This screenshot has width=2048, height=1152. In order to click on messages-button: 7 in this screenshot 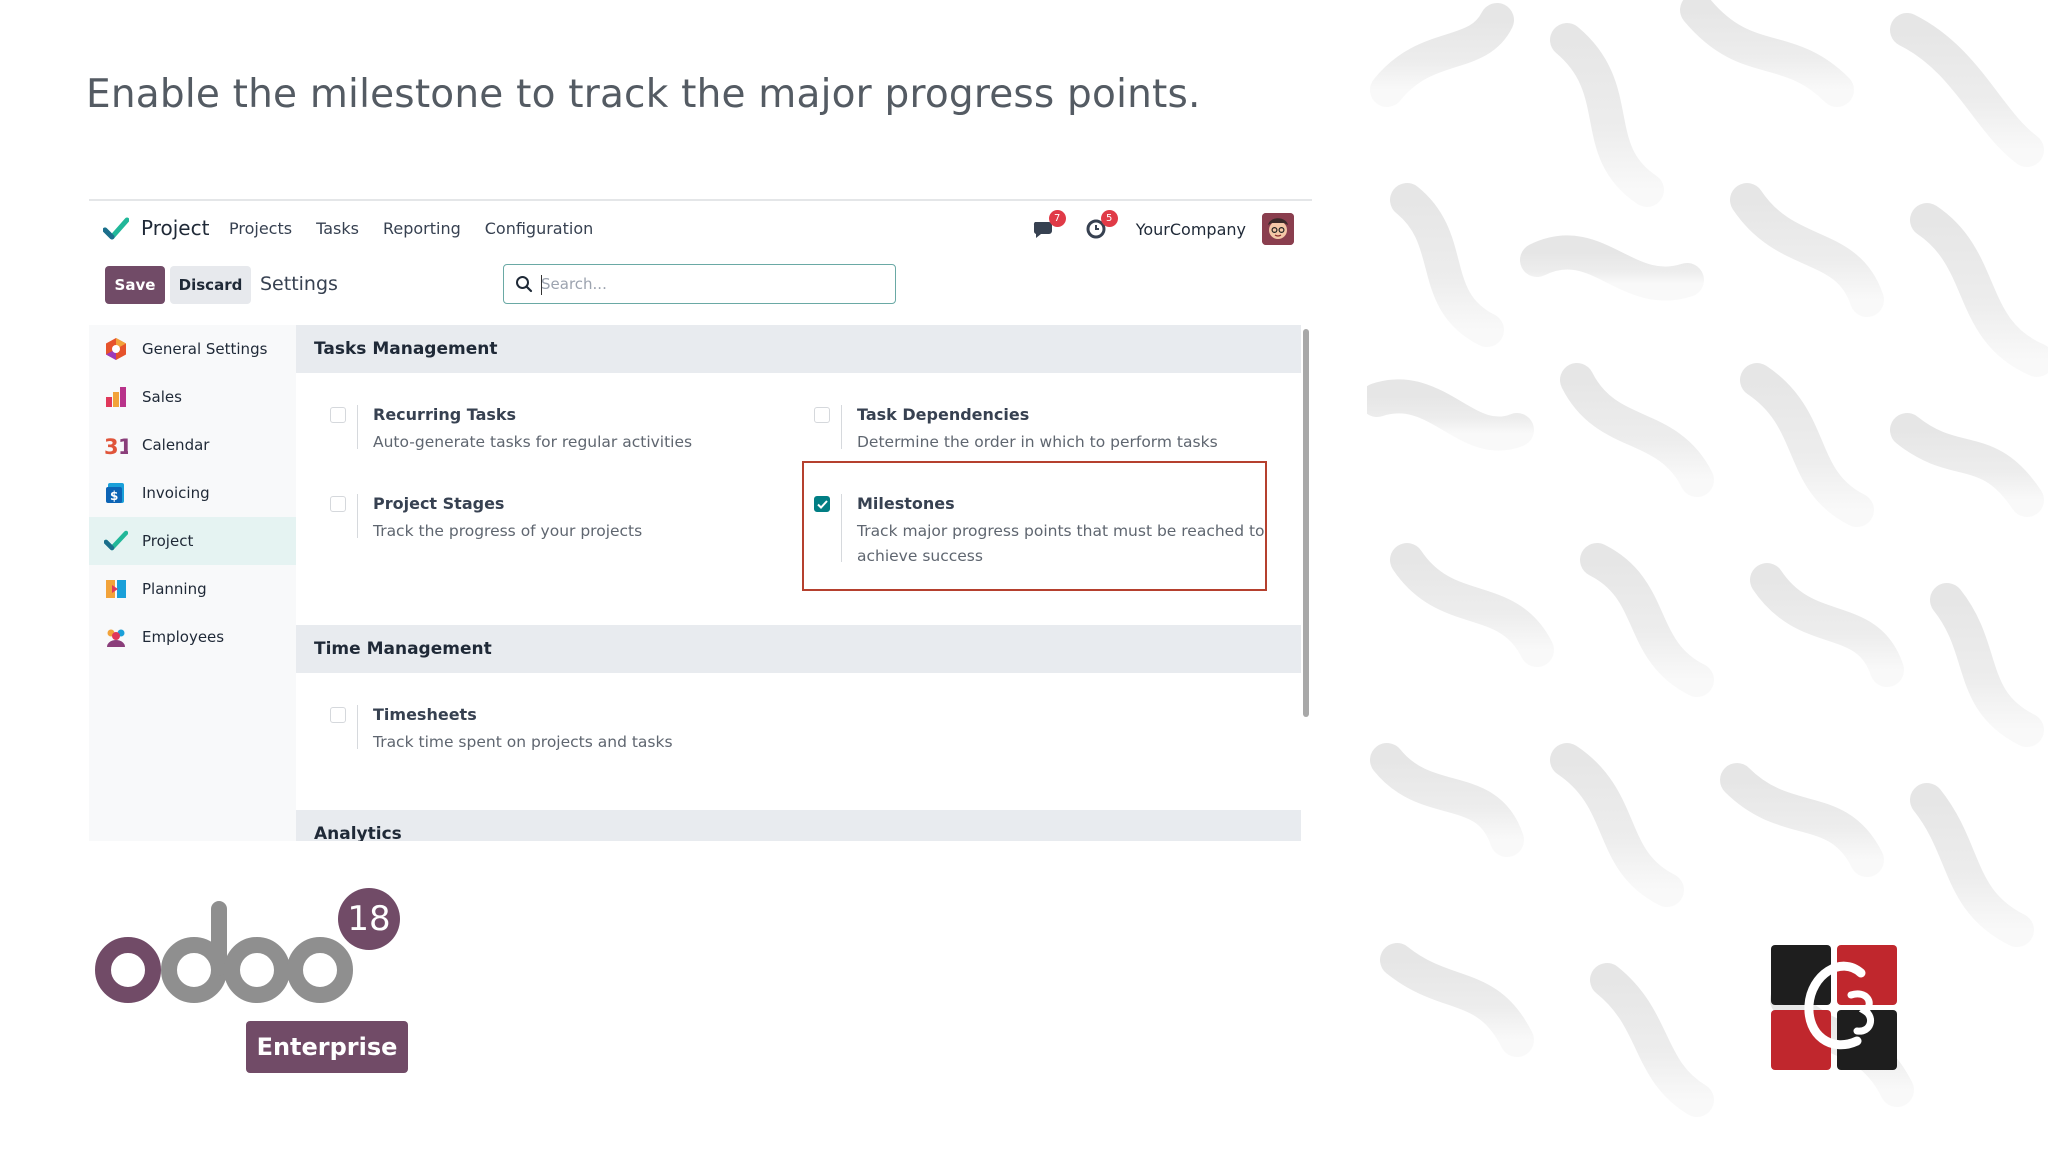, I will do `click(1049, 226)`.